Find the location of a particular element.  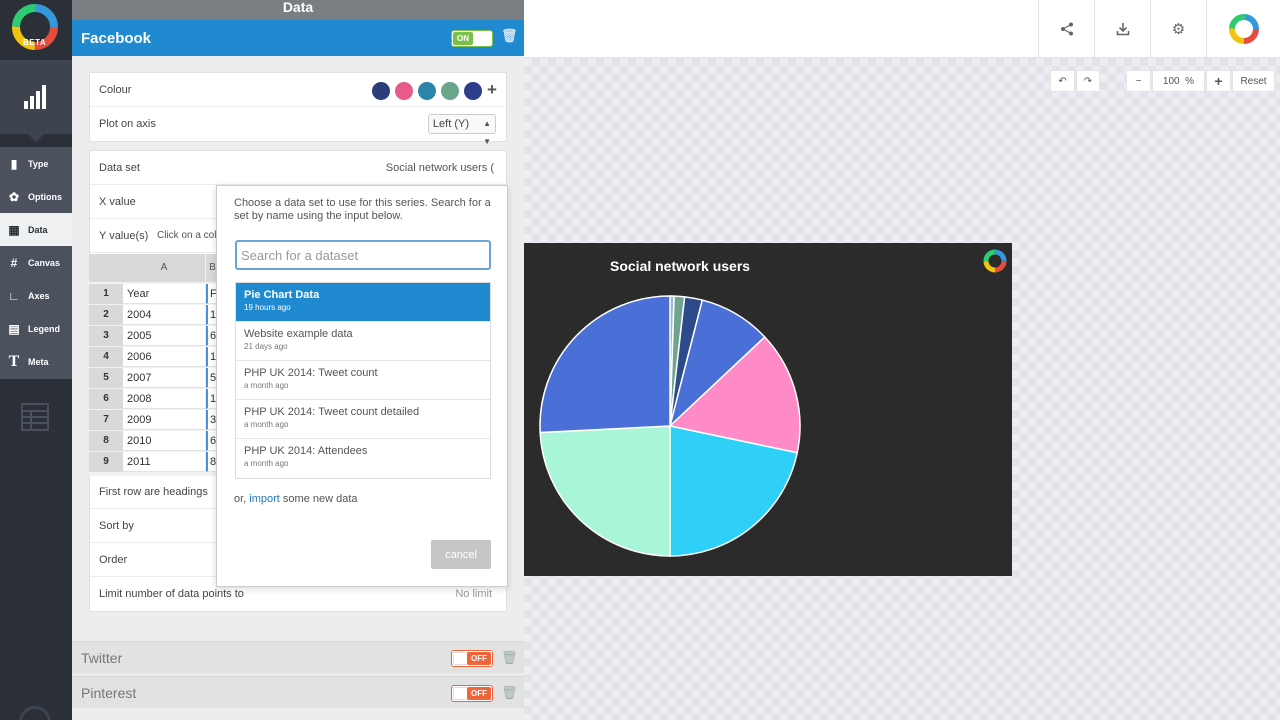

row-header: 8 is located at coordinates (106, 441).